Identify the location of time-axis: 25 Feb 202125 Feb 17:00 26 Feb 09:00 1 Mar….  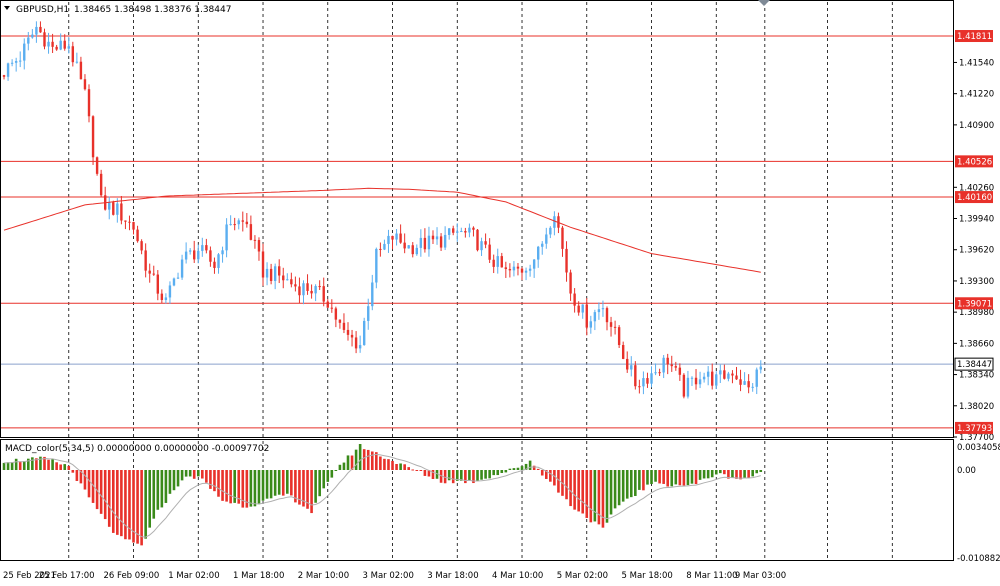
(394, 576).